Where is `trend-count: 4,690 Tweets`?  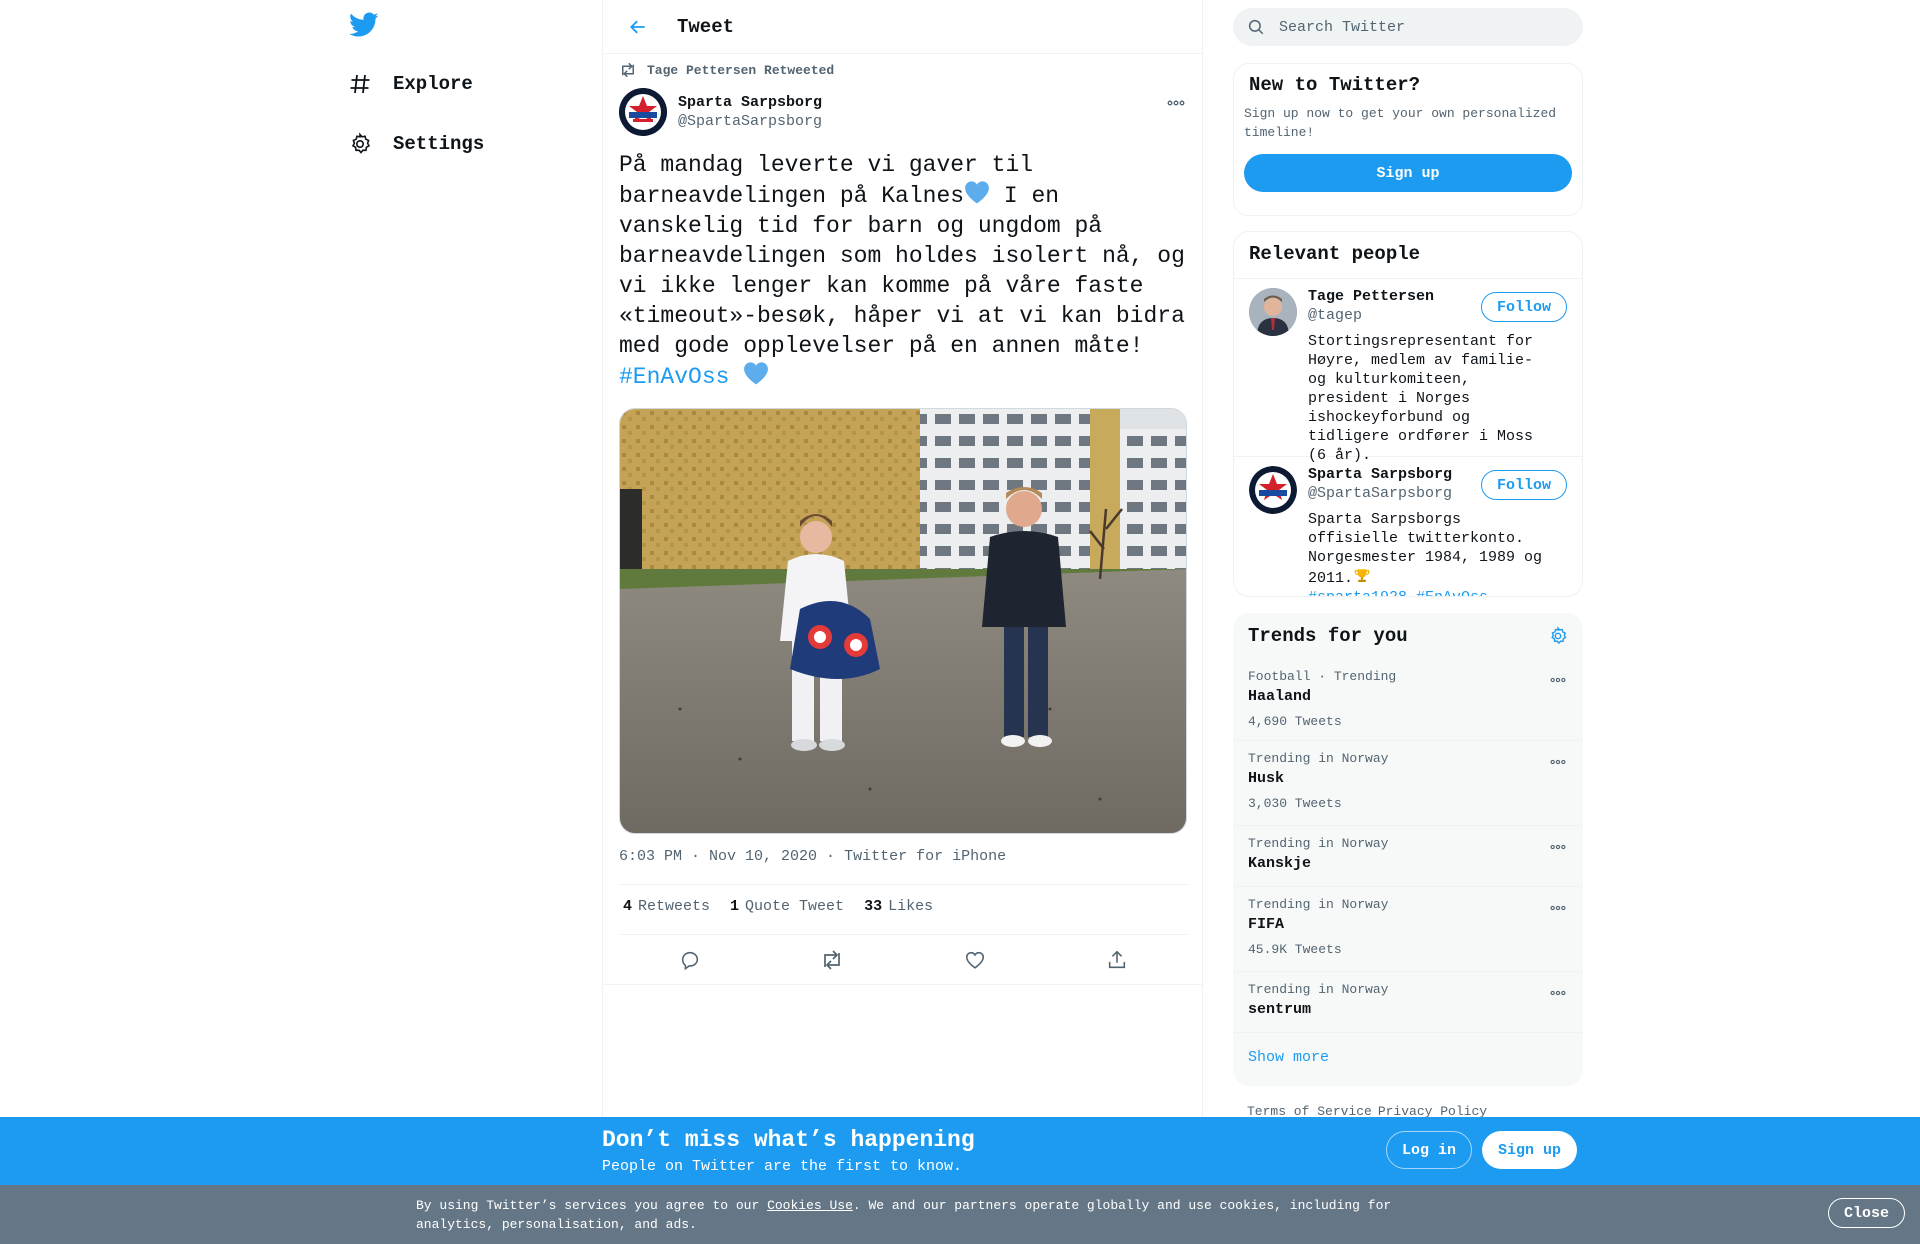
trend-count: 4,690 Tweets is located at coordinates (1295, 721).